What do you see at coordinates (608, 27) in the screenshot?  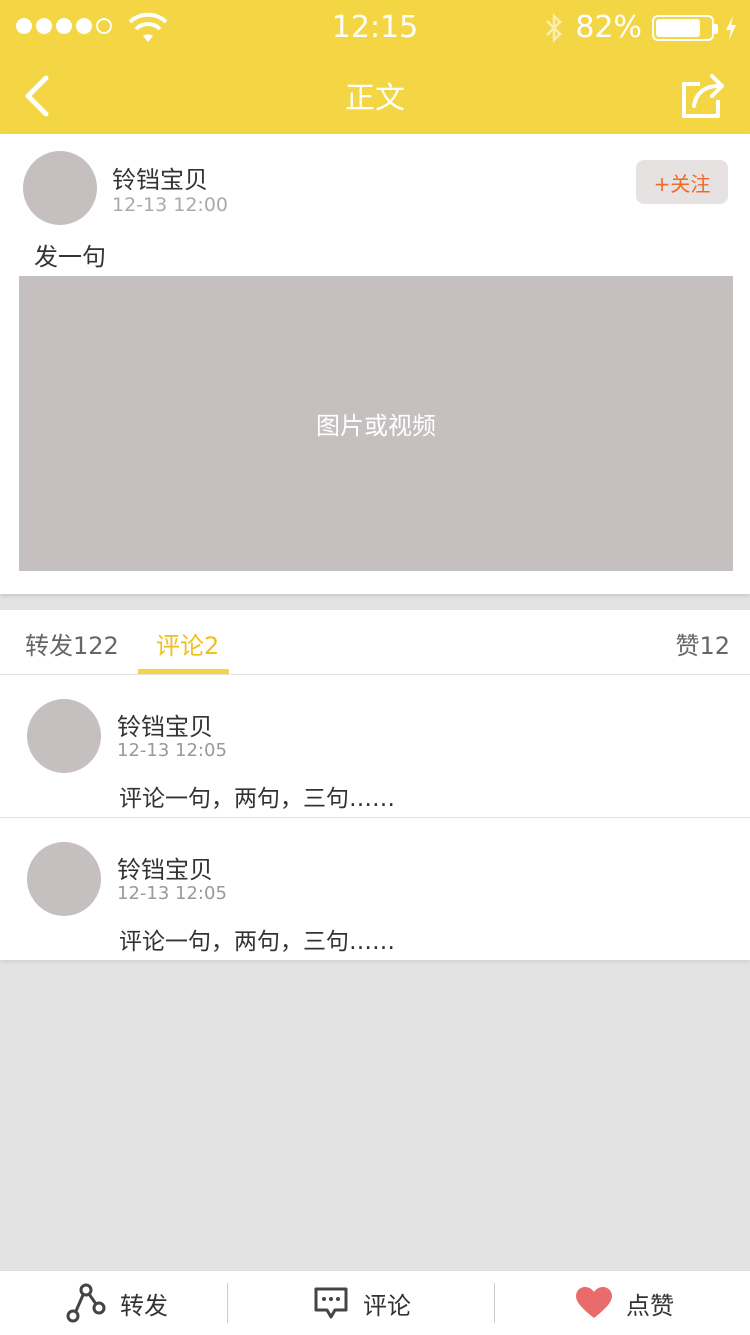 I see `battery-percent: 82%` at bounding box center [608, 27].